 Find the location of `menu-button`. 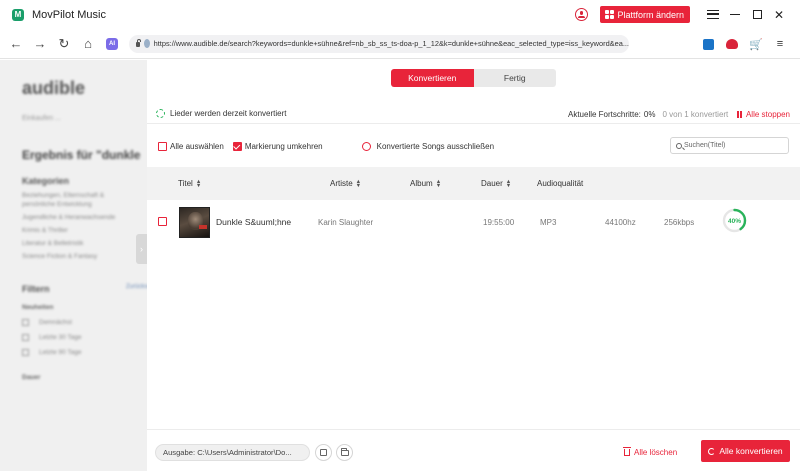

menu-button is located at coordinates (713, 14).